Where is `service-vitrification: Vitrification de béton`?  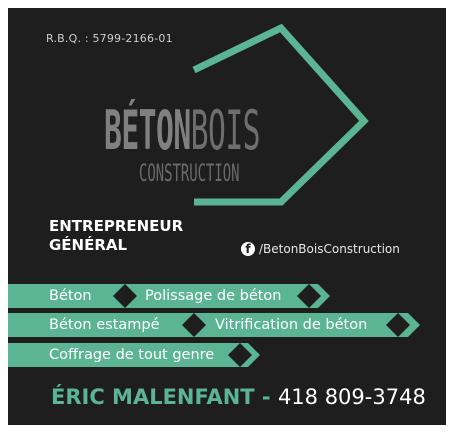 service-vitrification: Vitrification de béton is located at coordinates (291, 325).